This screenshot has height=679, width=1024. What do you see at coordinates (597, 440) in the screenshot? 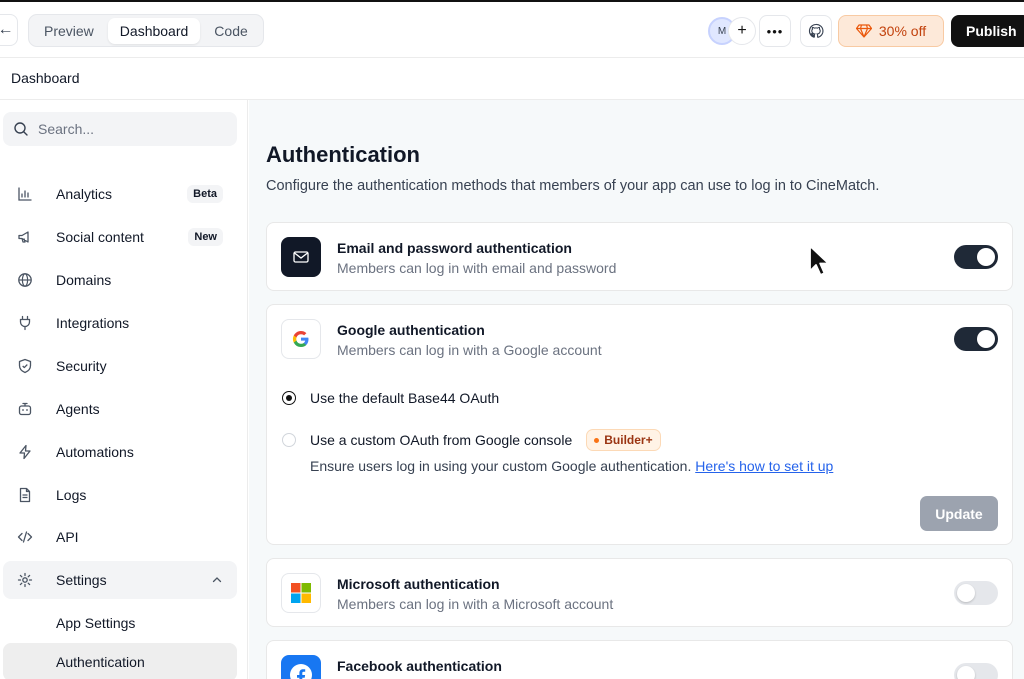
I see `badge-dot` at bounding box center [597, 440].